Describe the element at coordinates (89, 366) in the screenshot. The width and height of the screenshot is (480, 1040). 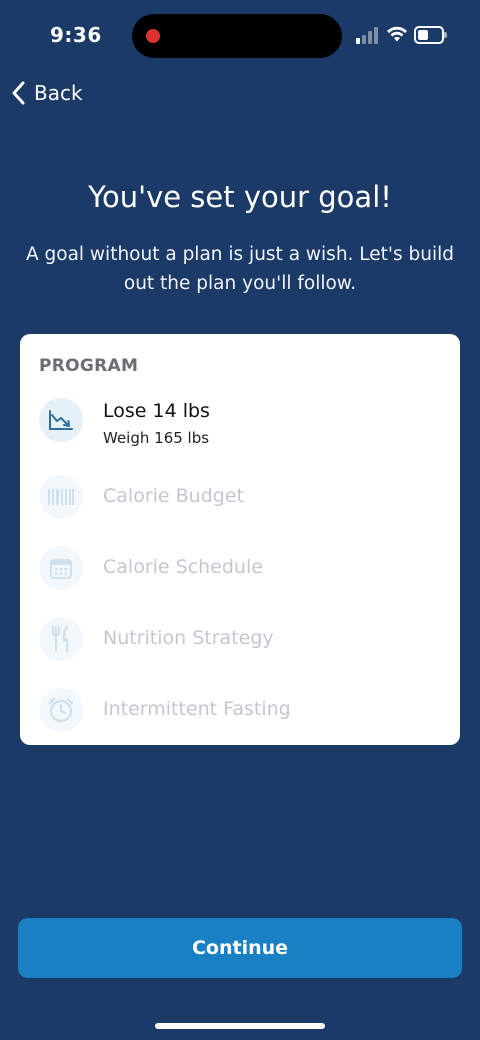
I see `program-heading: PROGRAM` at that location.